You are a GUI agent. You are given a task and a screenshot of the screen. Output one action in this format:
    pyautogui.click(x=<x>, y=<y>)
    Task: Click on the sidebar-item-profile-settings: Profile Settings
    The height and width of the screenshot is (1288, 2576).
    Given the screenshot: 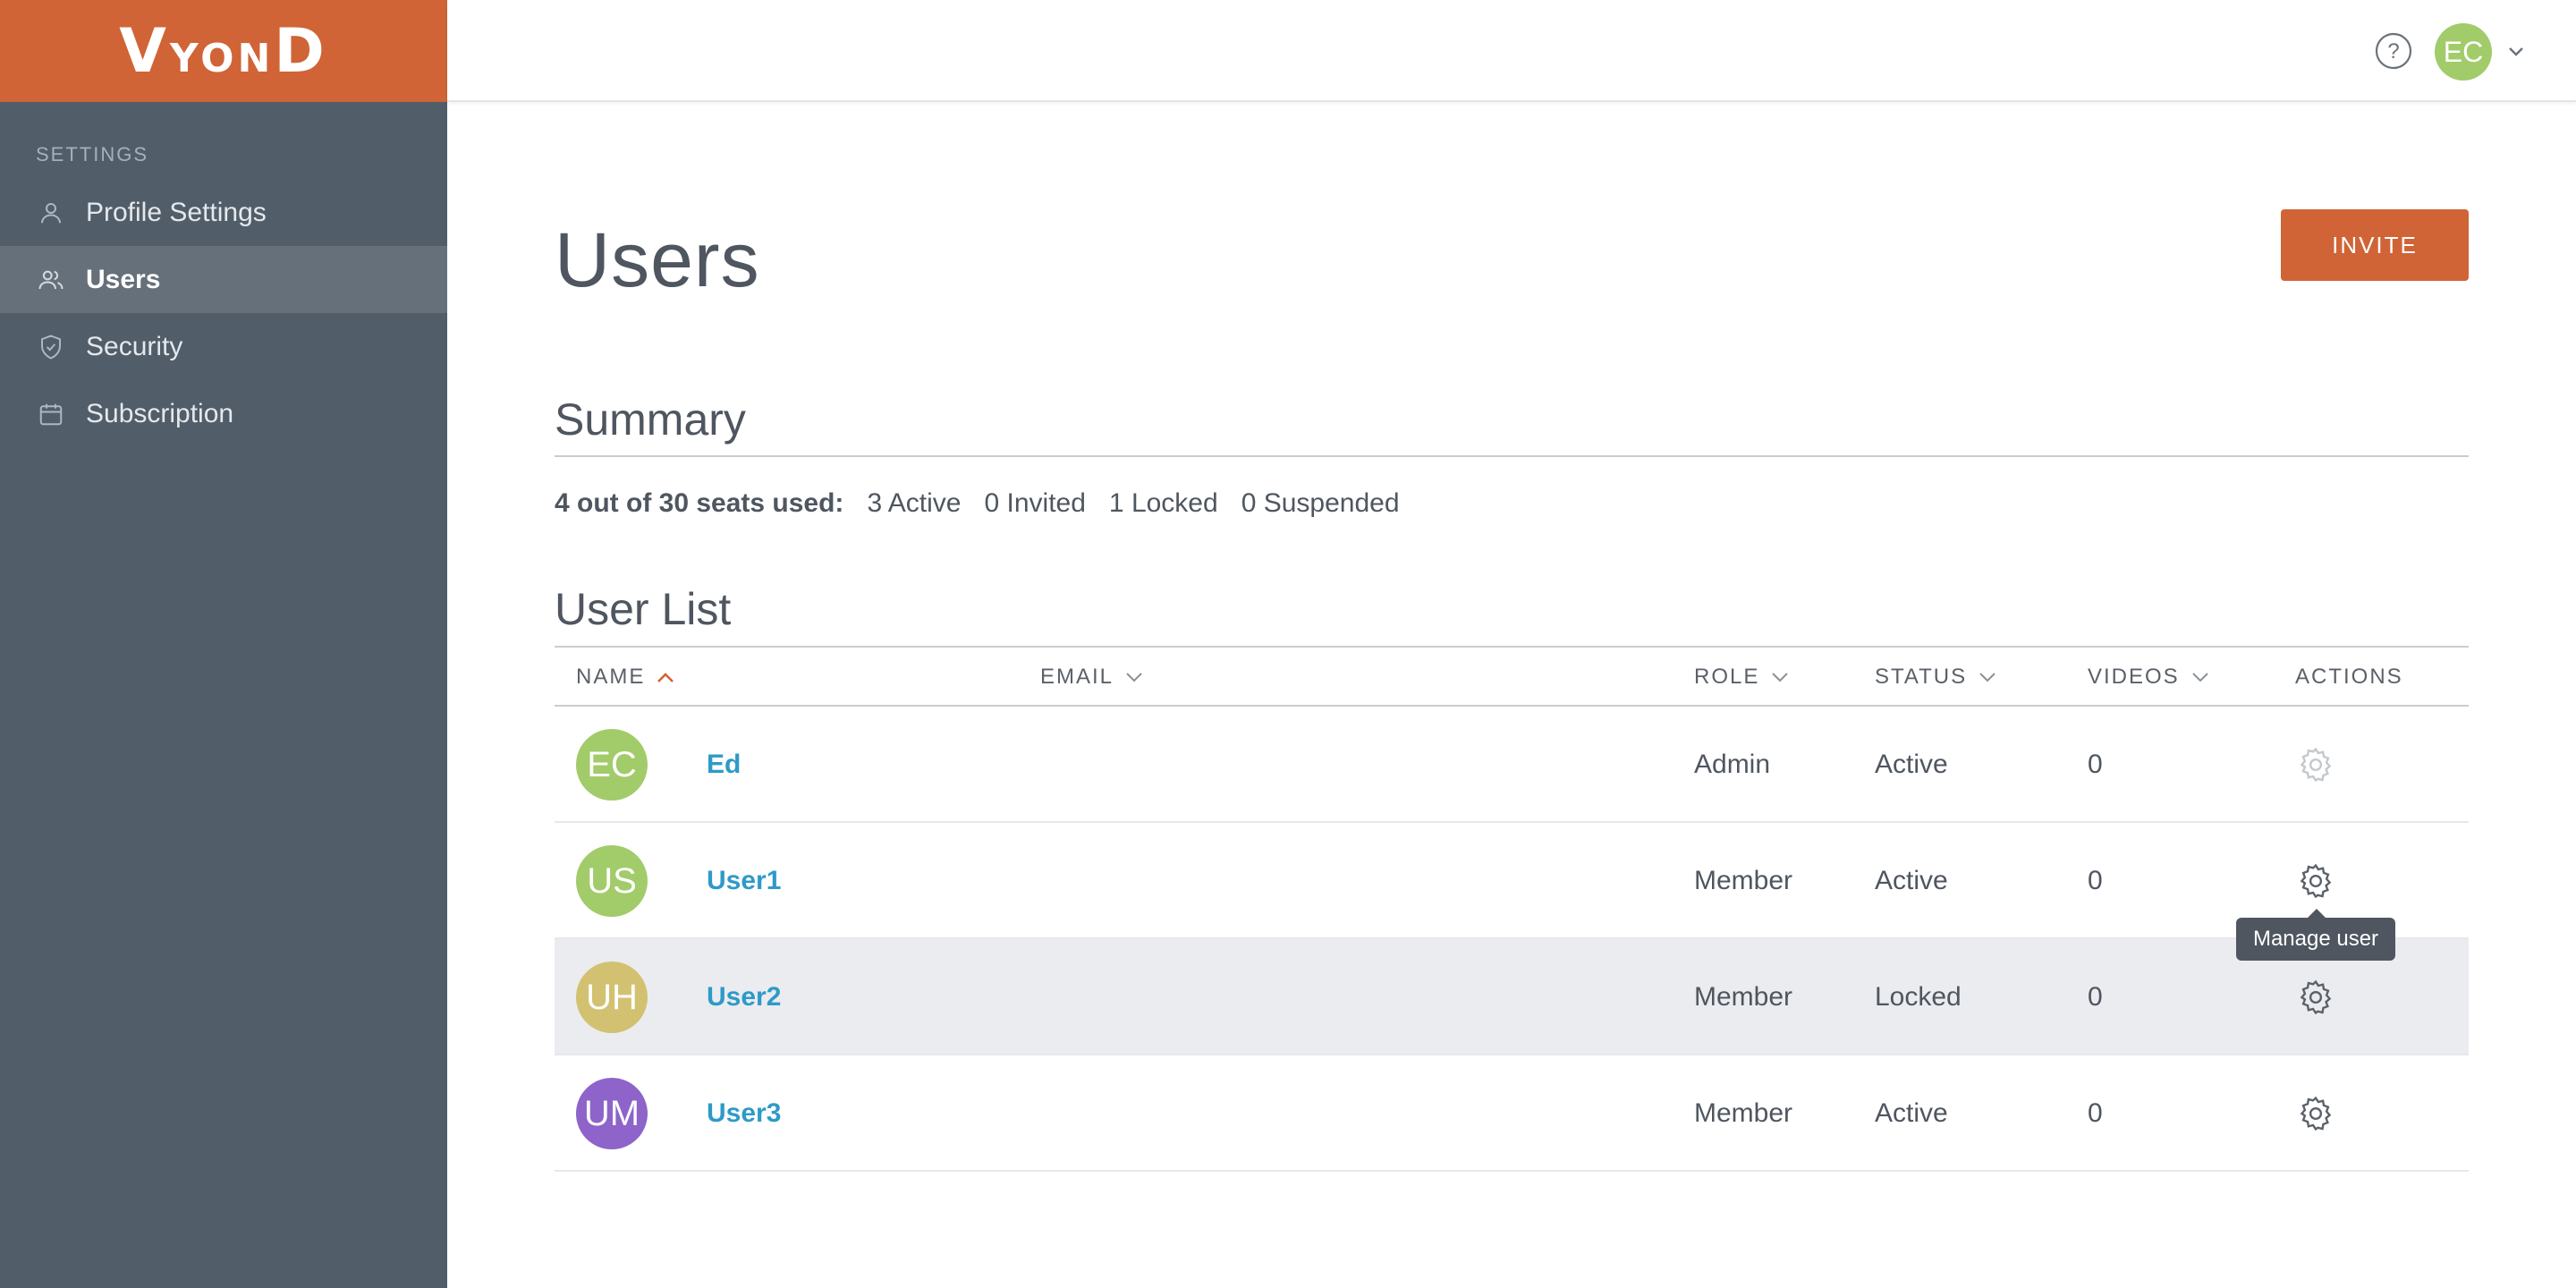 What is the action you would take?
    pyautogui.click(x=223, y=212)
    